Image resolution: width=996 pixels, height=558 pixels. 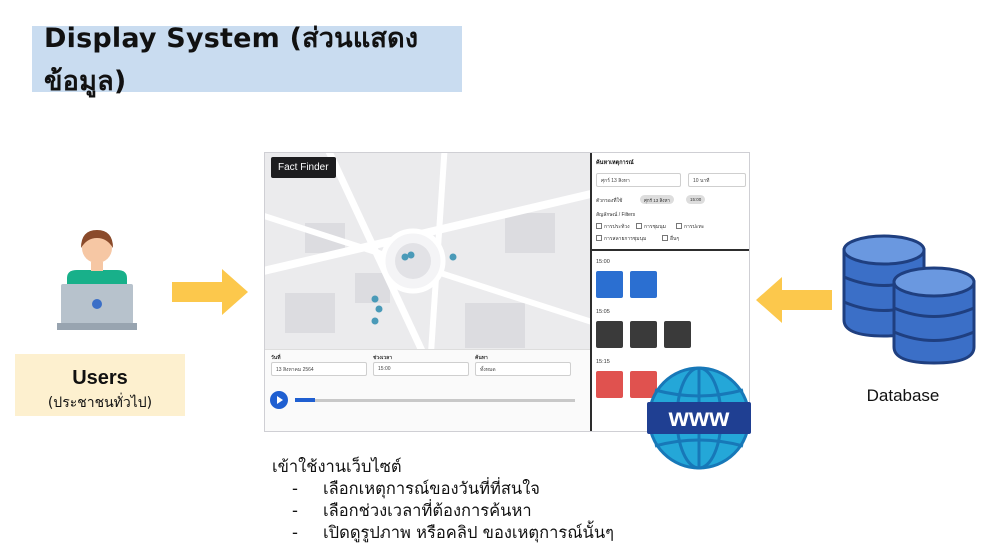 I want to click on user-icon, so click(x=97, y=280).